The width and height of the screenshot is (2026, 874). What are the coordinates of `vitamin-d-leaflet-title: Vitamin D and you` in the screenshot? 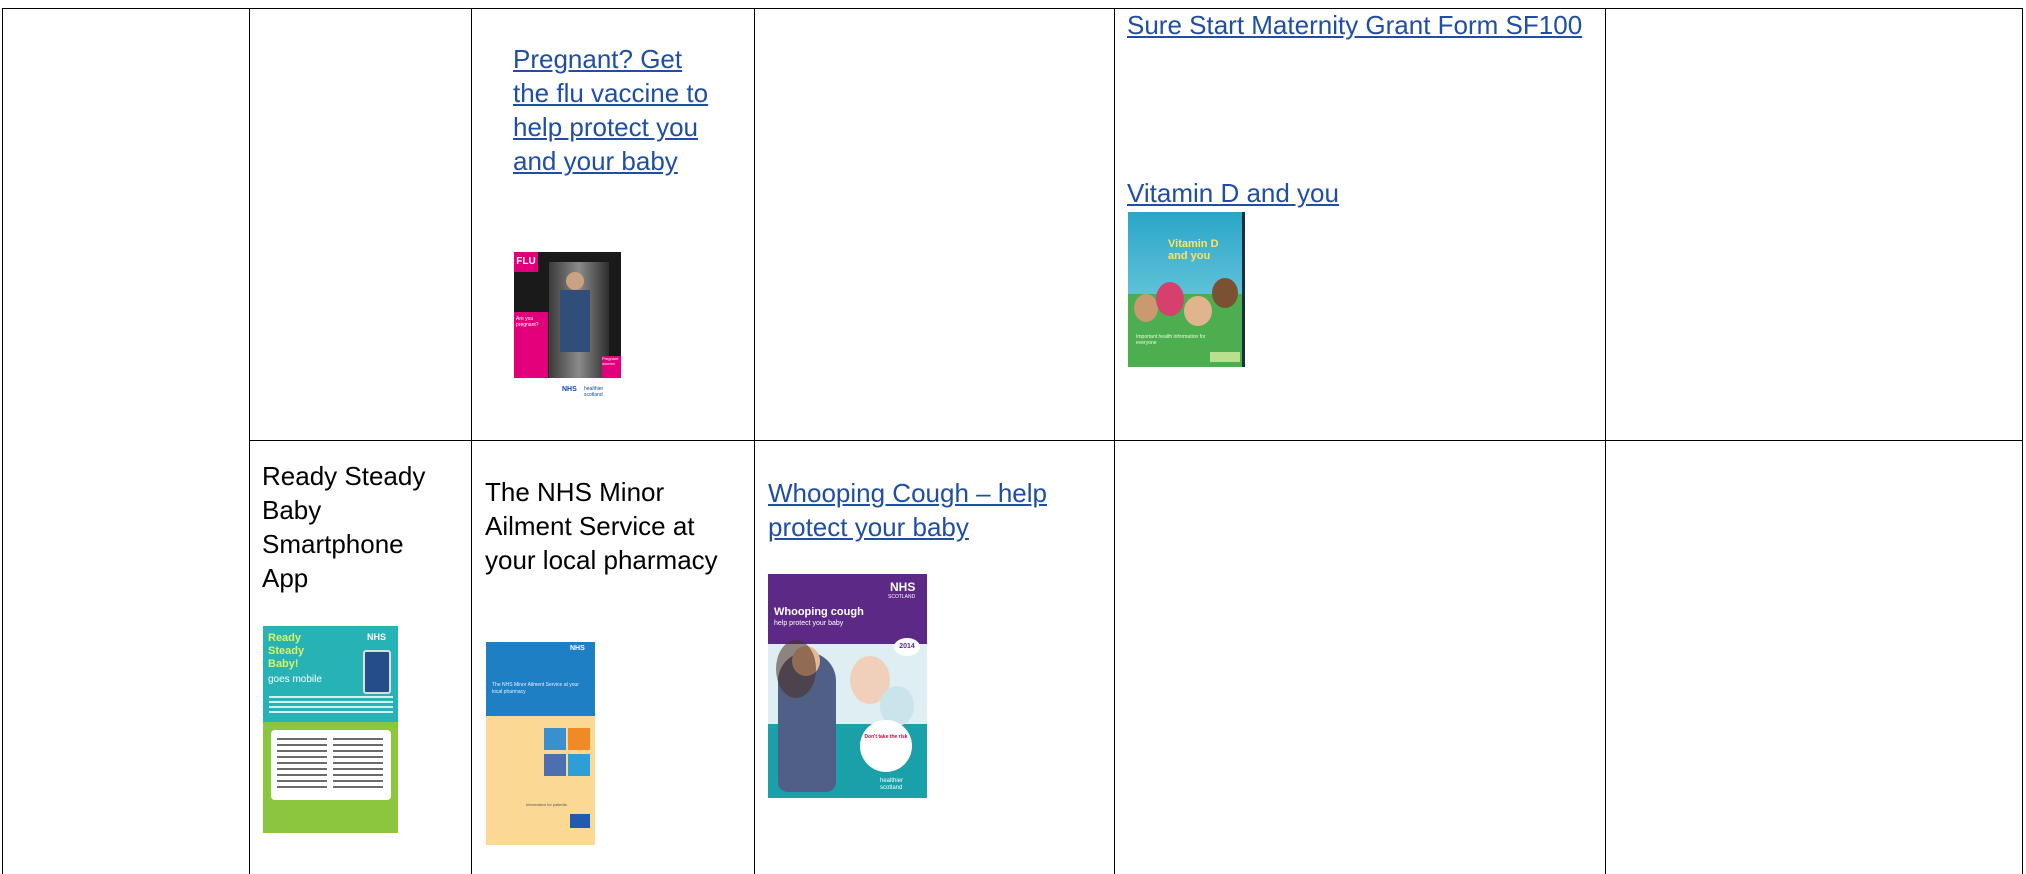 It's located at (1193, 250).